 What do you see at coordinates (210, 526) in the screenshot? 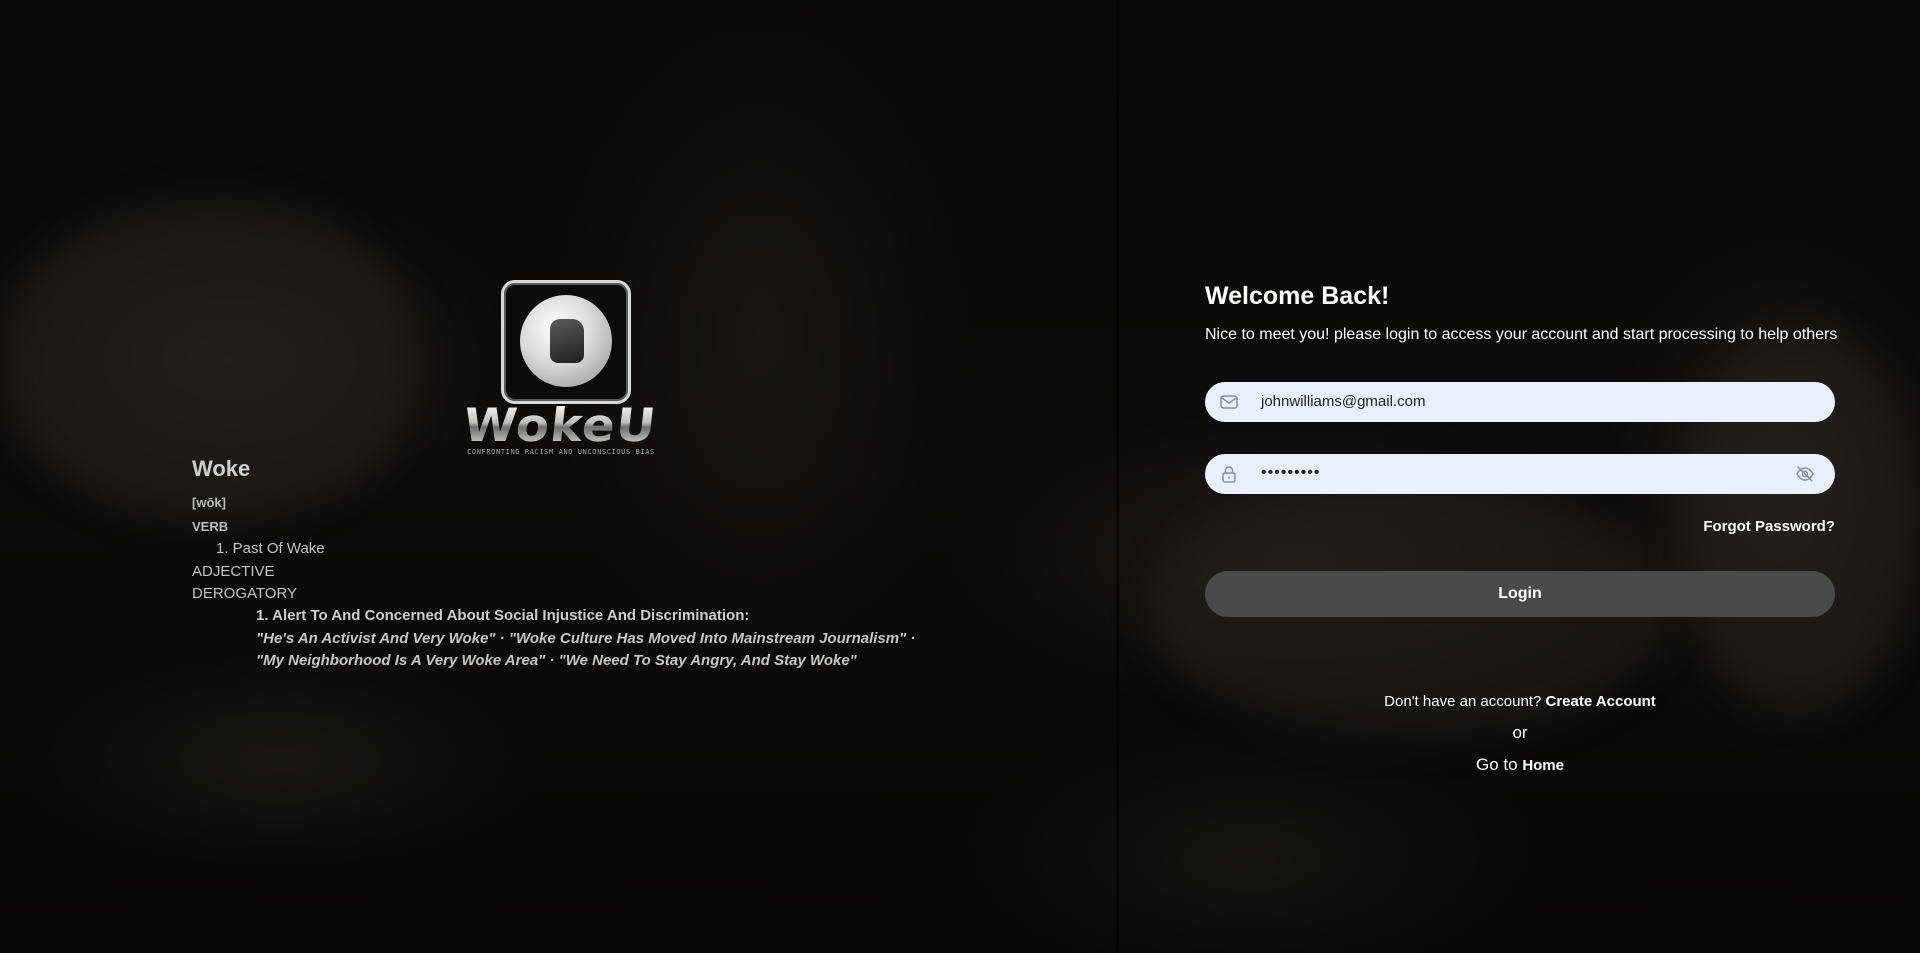
I see `definition-verb-label: VERB` at bounding box center [210, 526].